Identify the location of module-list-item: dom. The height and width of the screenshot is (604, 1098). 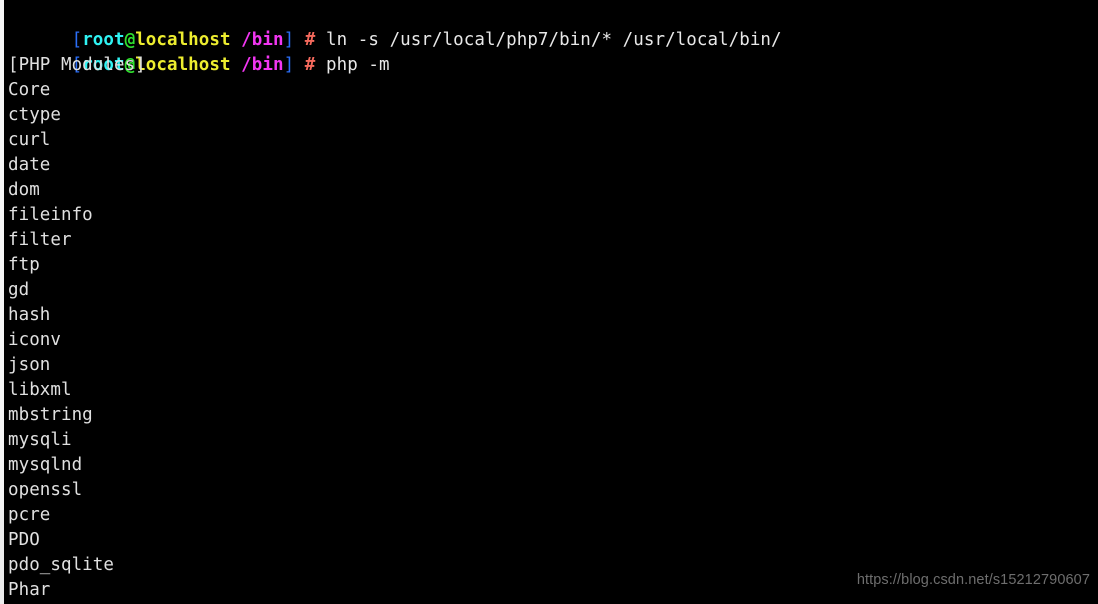
(24, 190).